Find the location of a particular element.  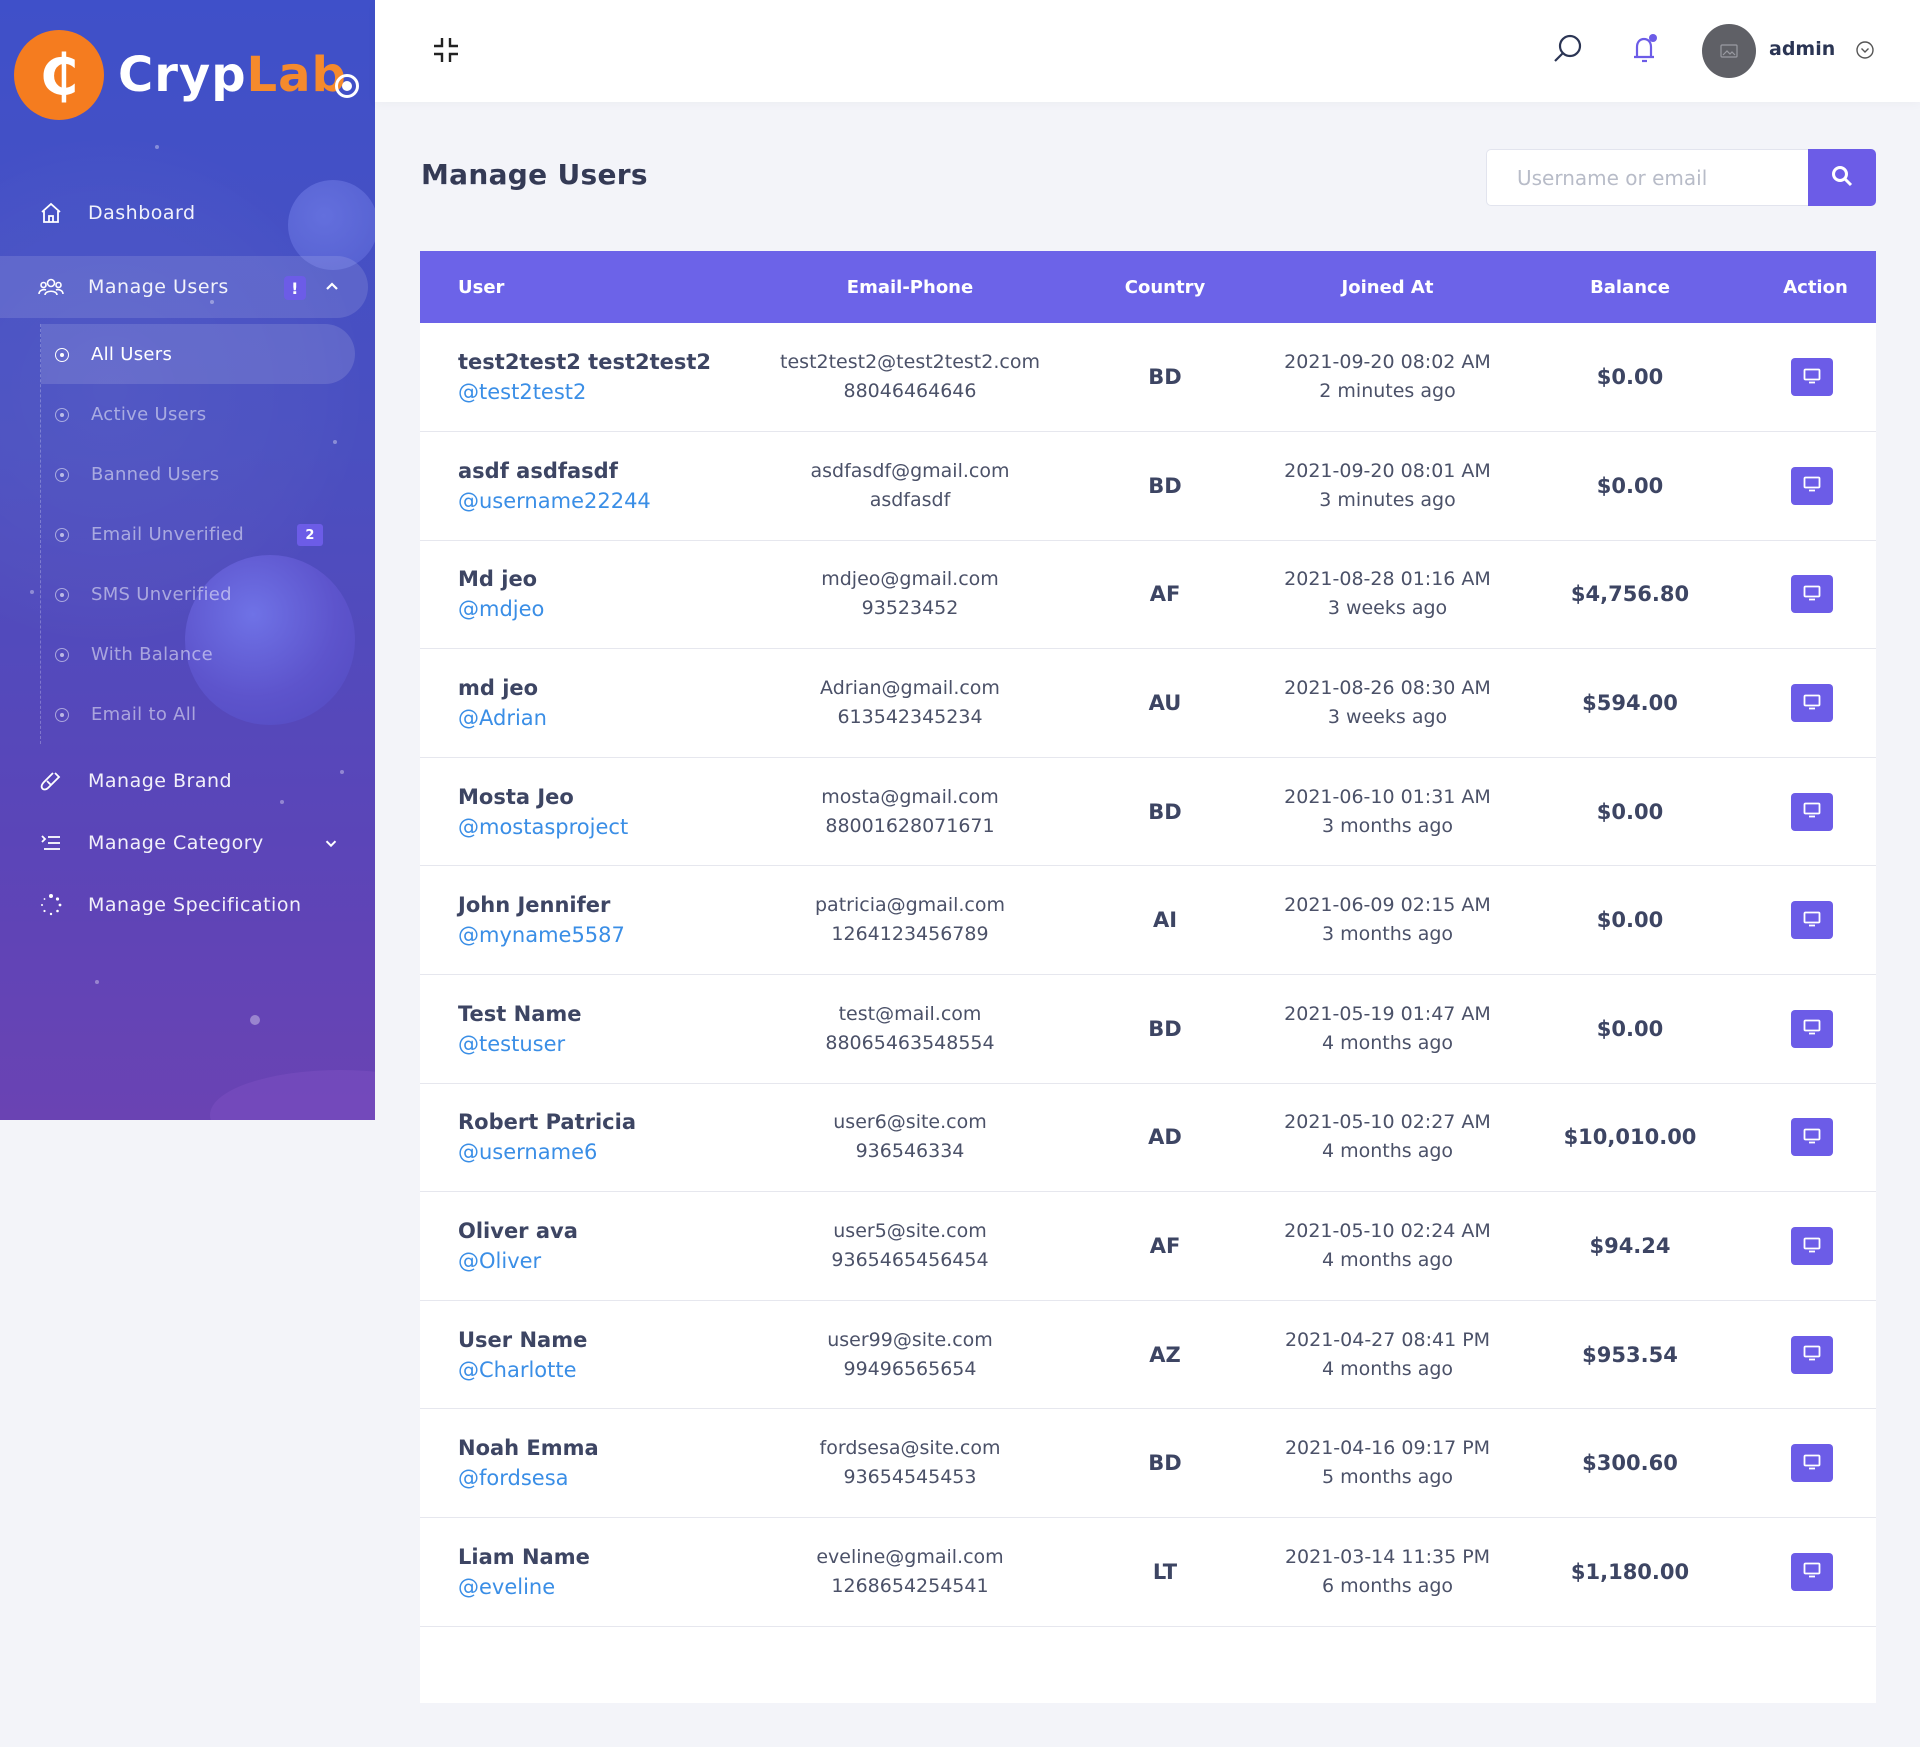

action-cell is located at coordinates (1815, 920).